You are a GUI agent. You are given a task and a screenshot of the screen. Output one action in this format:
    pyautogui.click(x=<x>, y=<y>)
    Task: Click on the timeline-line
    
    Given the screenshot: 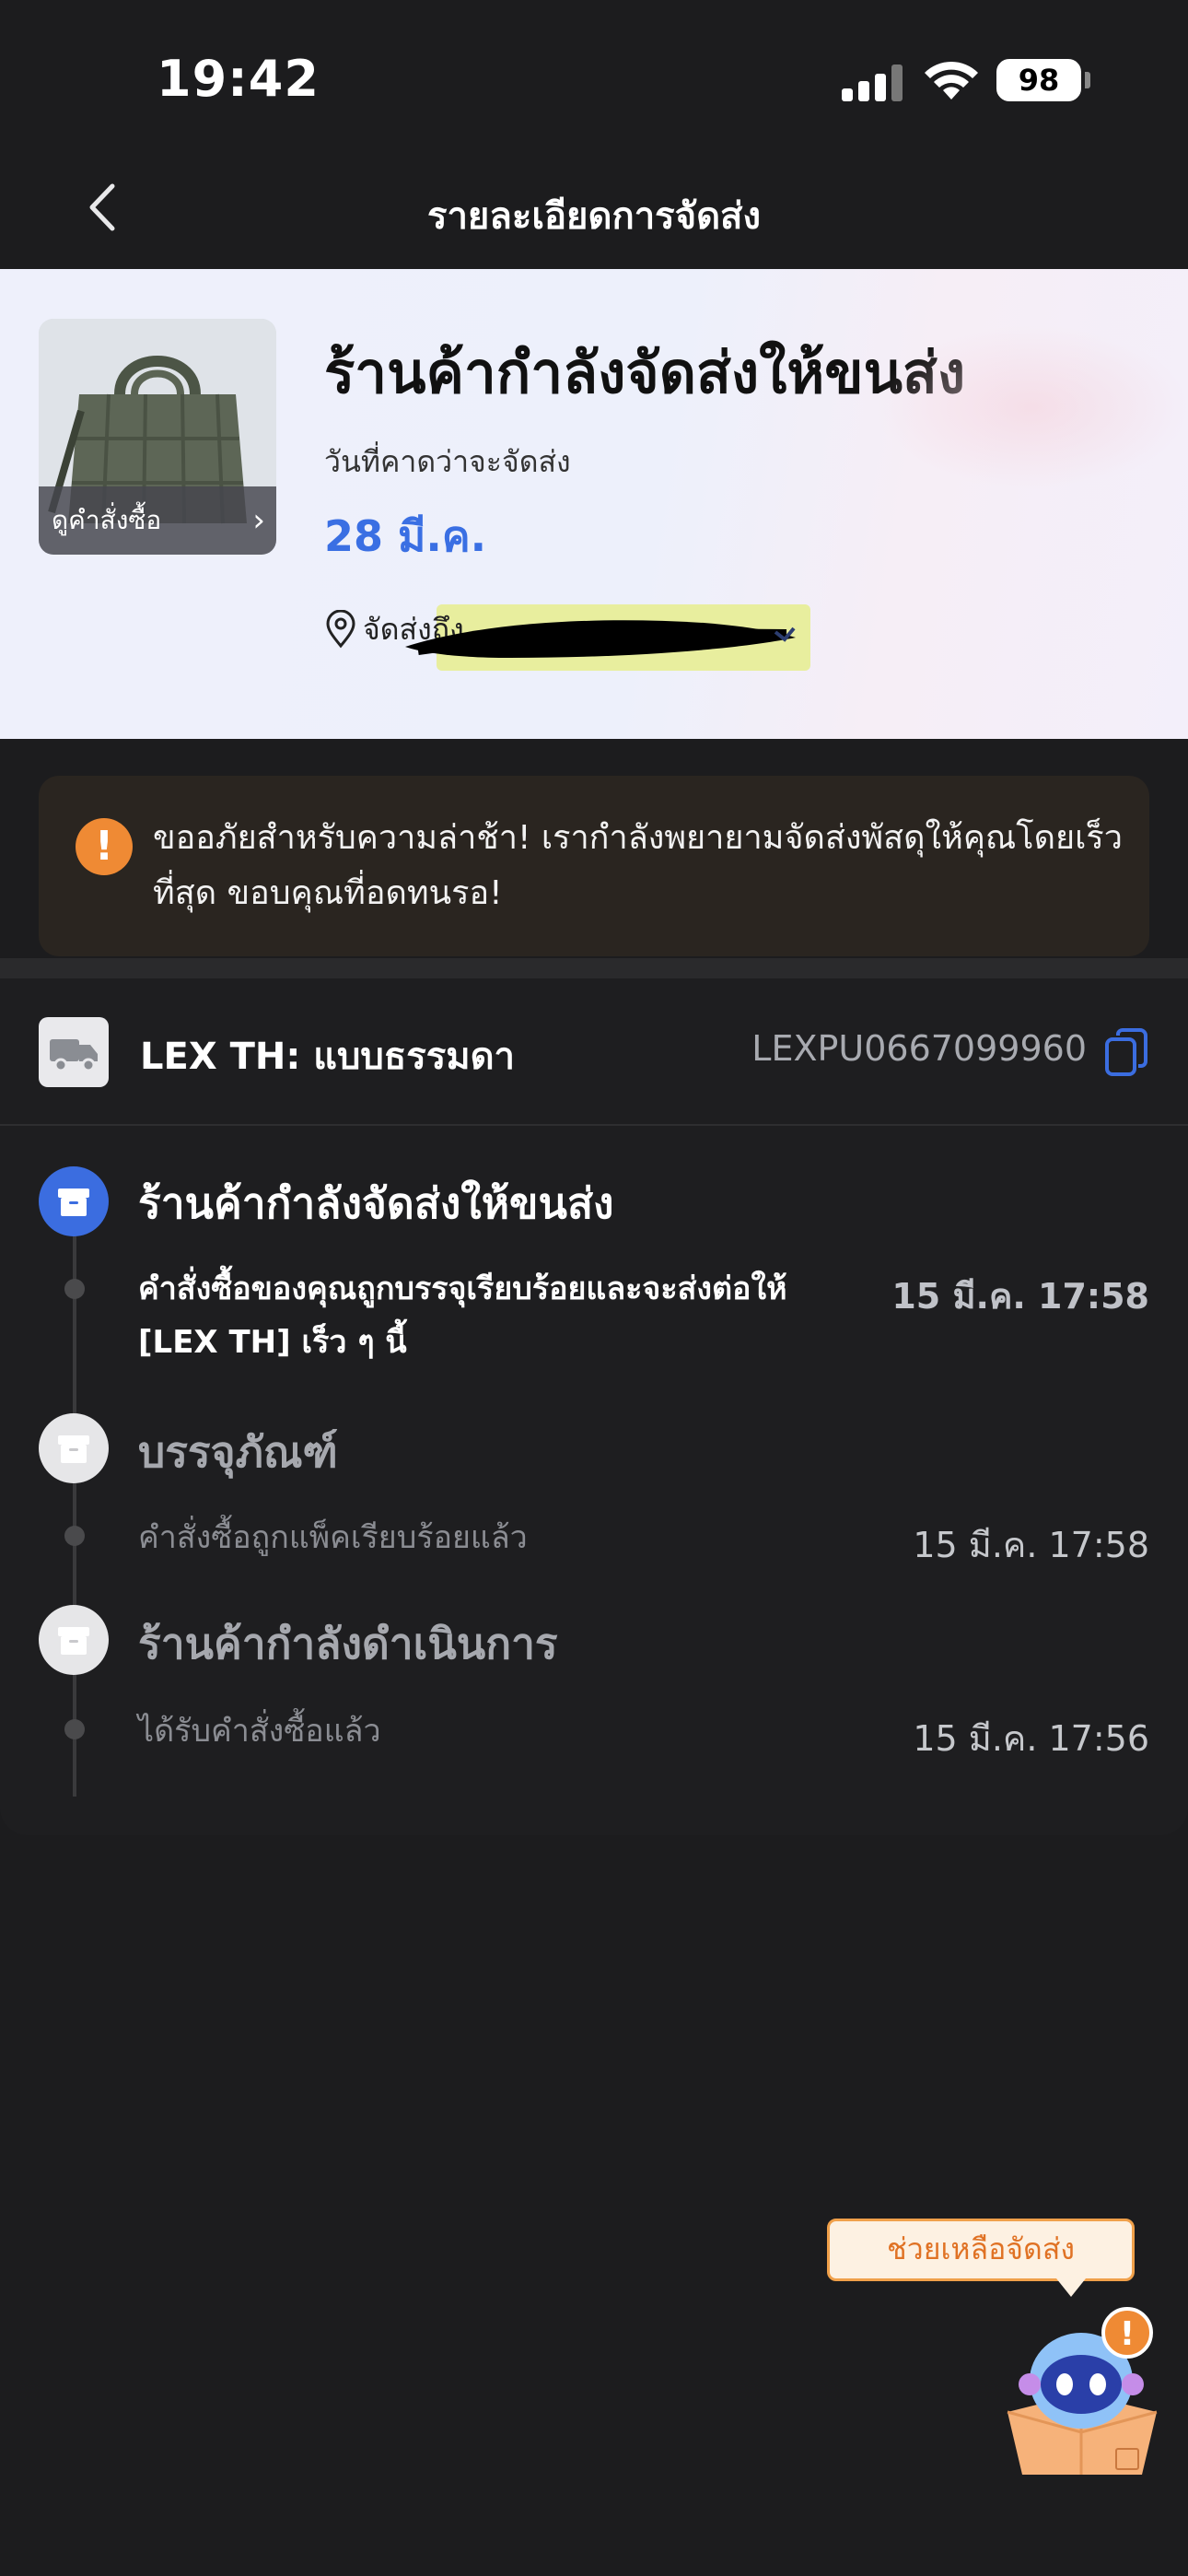 What is the action you would take?
    pyautogui.click(x=74, y=1511)
    